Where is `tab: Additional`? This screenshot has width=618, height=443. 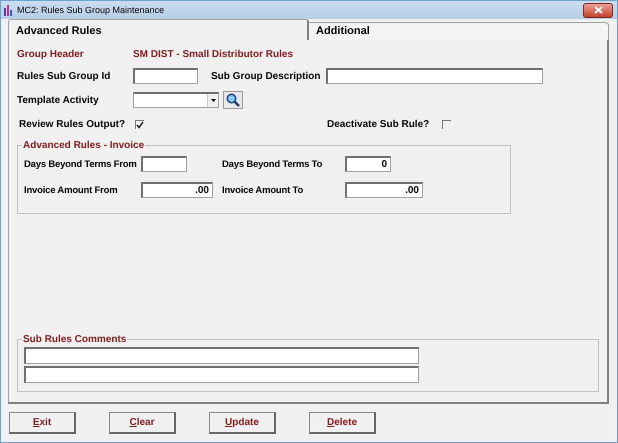 tab: Additional is located at coordinates (459, 31).